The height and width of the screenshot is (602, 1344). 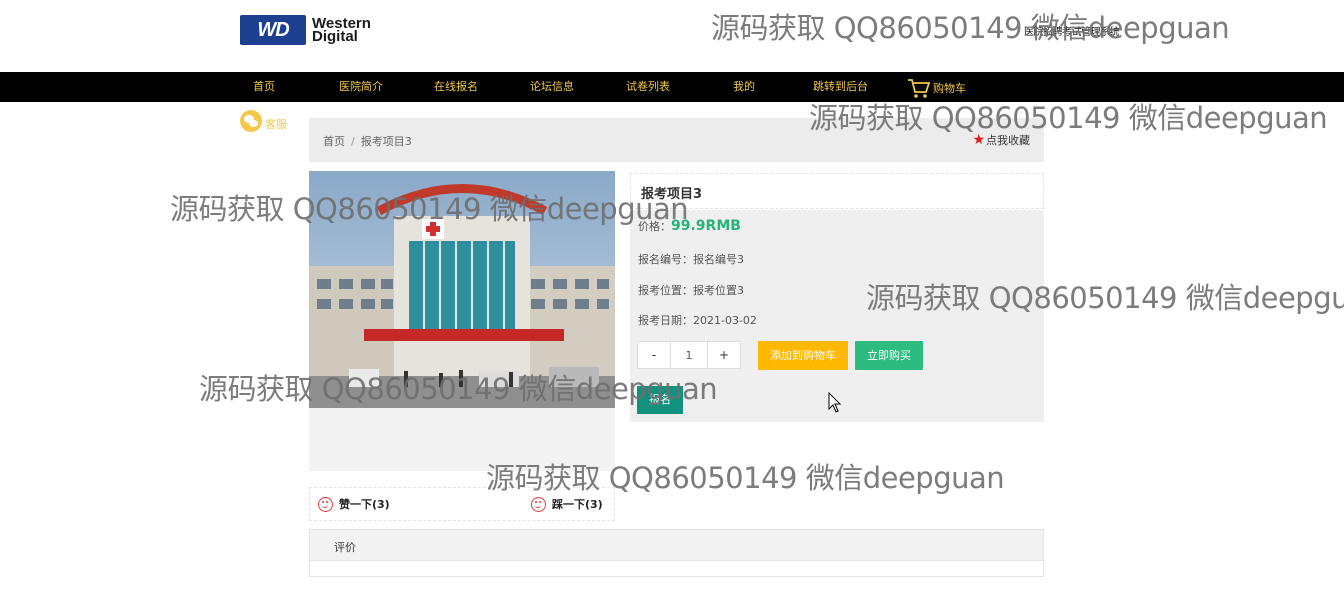 What do you see at coordinates (654, 355) in the screenshot?
I see `quantity-minus-button: -` at bounding box center [654, 355].